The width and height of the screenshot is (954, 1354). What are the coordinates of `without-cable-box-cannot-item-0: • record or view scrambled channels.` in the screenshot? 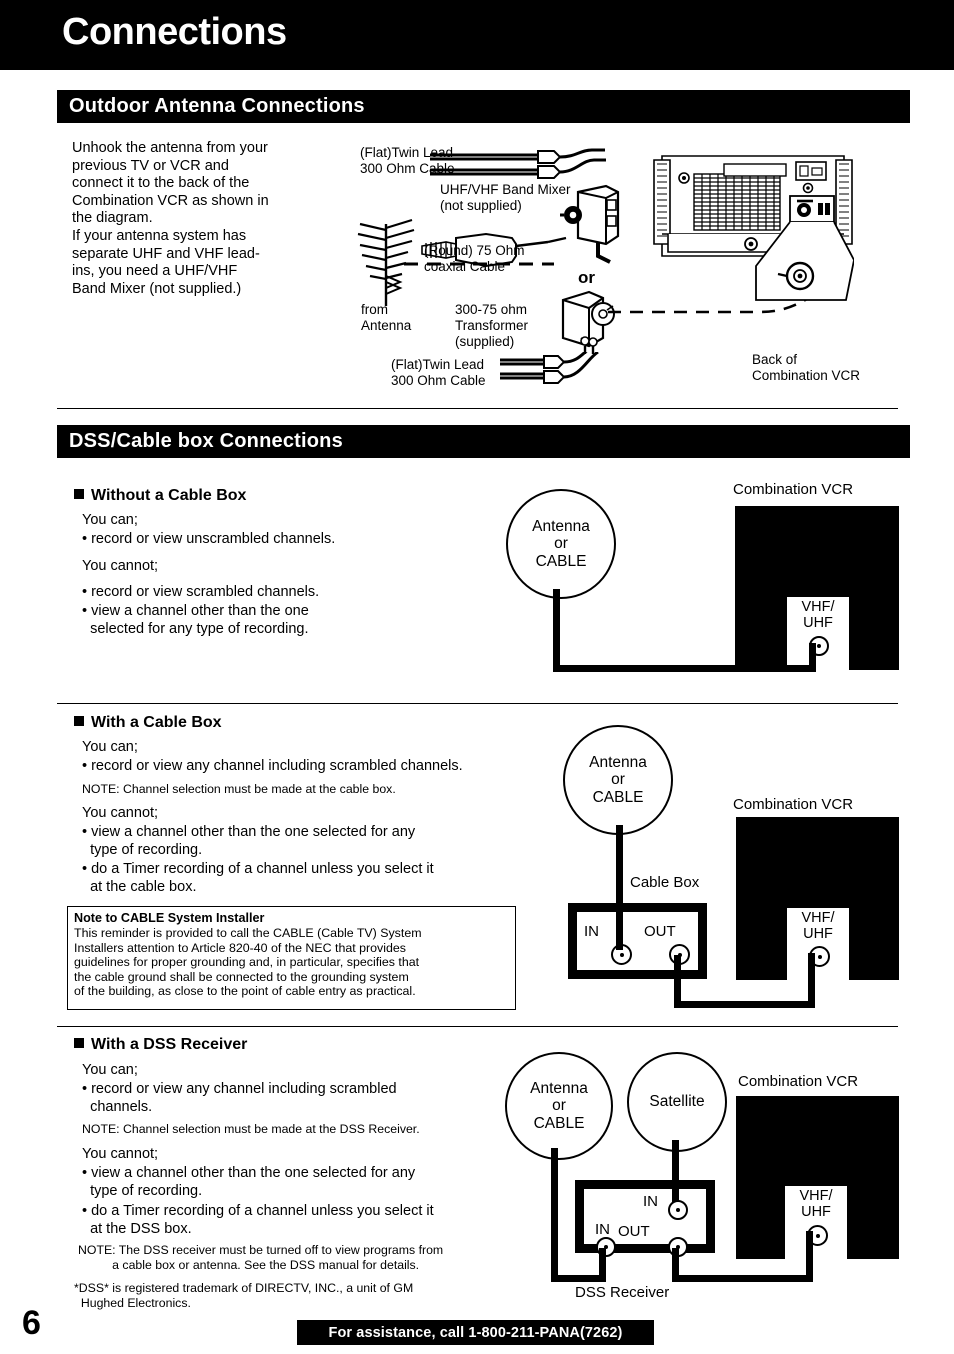 It's located at (201, 592).